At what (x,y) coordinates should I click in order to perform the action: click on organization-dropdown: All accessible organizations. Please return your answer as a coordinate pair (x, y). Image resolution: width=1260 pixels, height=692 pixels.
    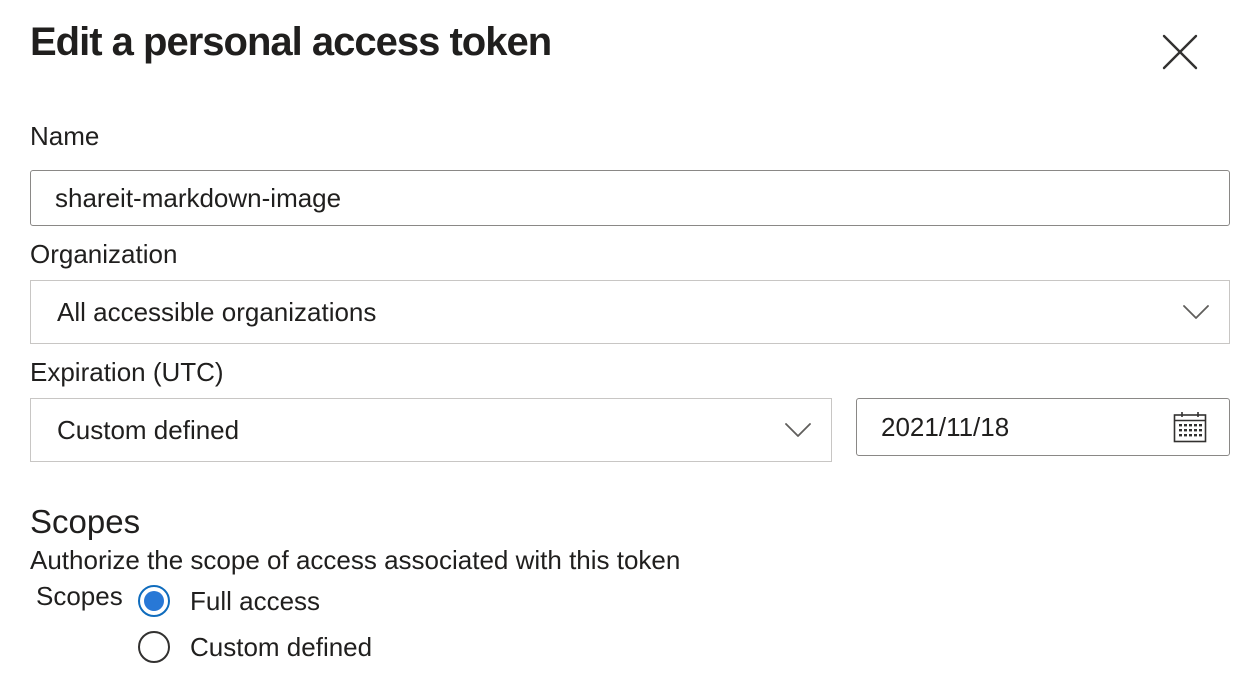
    Looking at the image, I should click on (630, 312).